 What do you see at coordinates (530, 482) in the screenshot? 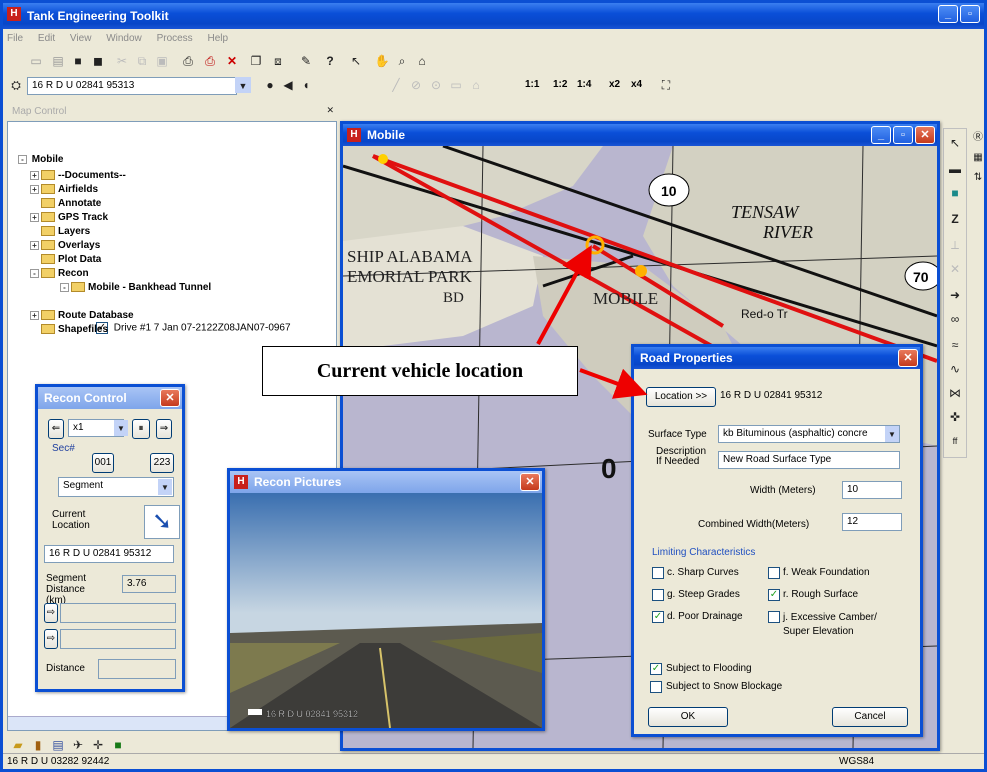
I see `recon-pictures-close-button: ✕` at bounding box center [530, 482].